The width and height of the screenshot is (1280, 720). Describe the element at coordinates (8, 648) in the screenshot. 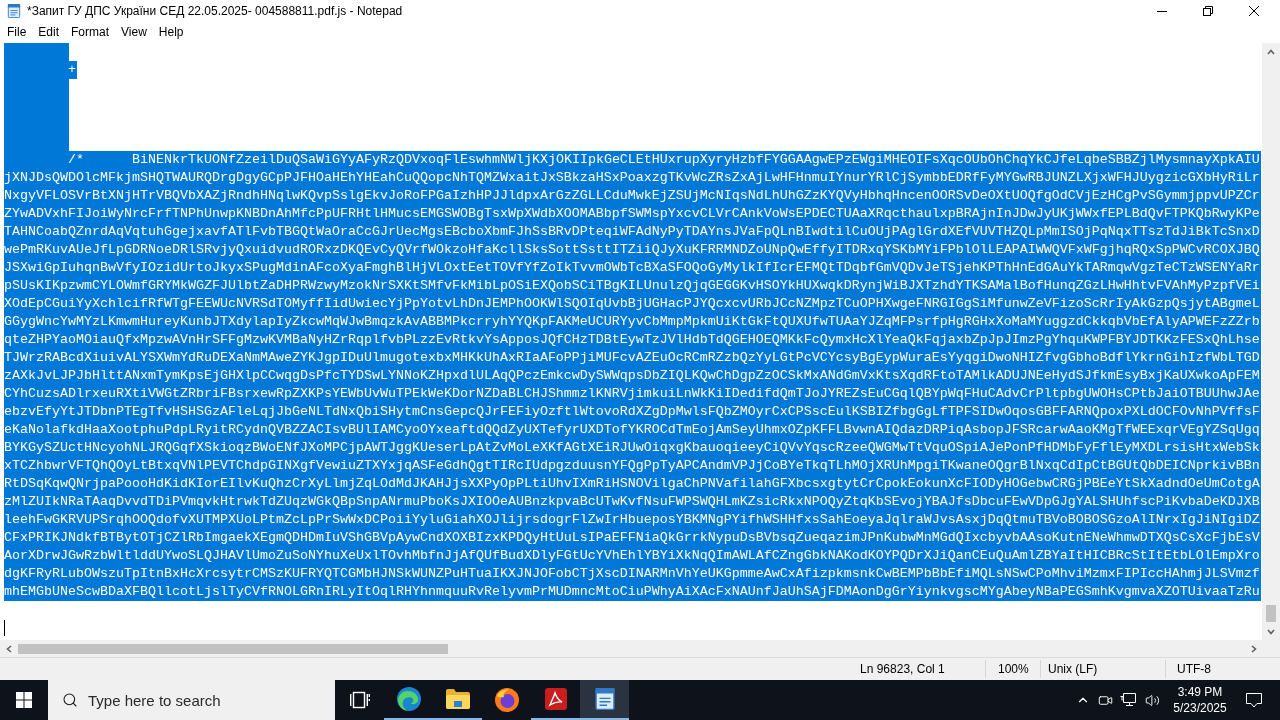

I see `chevron-left-icon` at that location.